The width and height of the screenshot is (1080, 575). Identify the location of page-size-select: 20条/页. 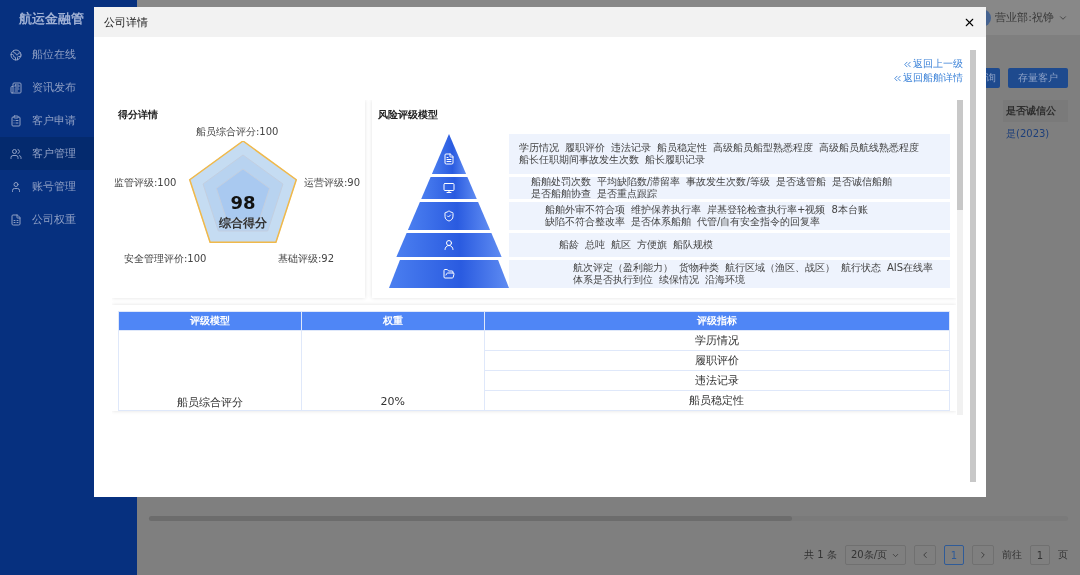
(875, 555).